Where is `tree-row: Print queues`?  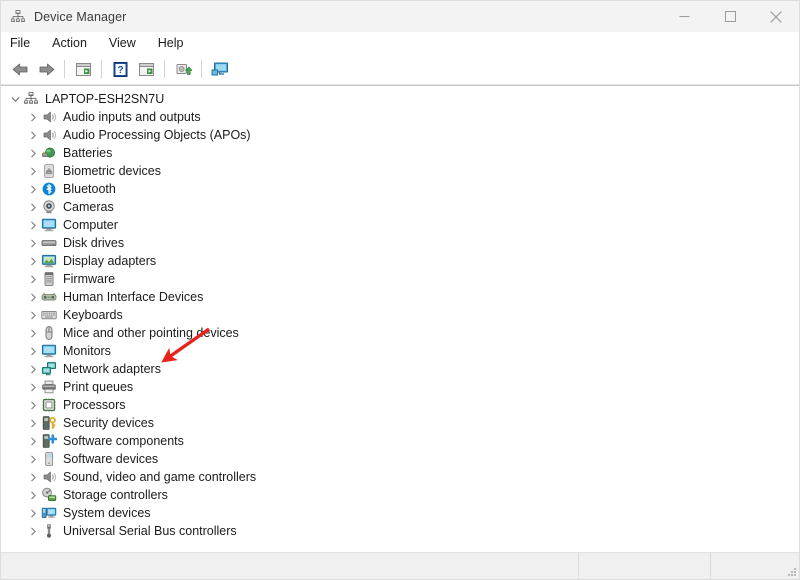
tree-row: Print queues is located at coordinates (400, 387).